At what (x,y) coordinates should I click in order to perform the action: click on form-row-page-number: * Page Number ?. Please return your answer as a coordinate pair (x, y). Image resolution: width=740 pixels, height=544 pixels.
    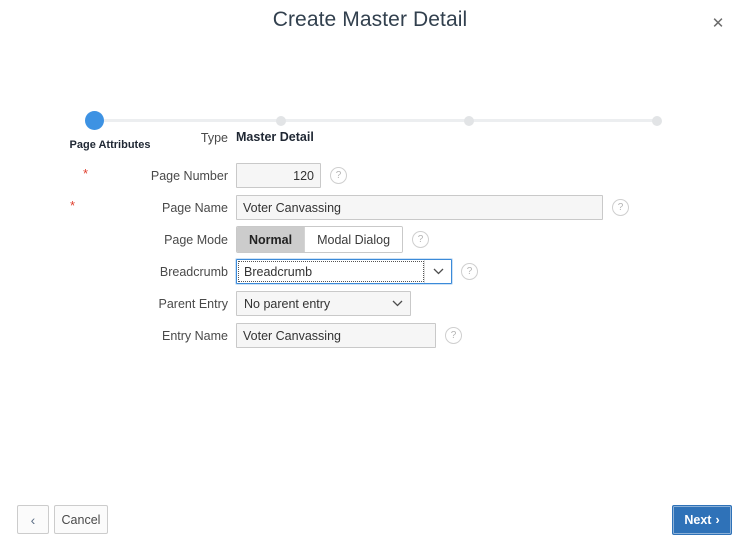
    Looking at the image, I should click on (370, 175).